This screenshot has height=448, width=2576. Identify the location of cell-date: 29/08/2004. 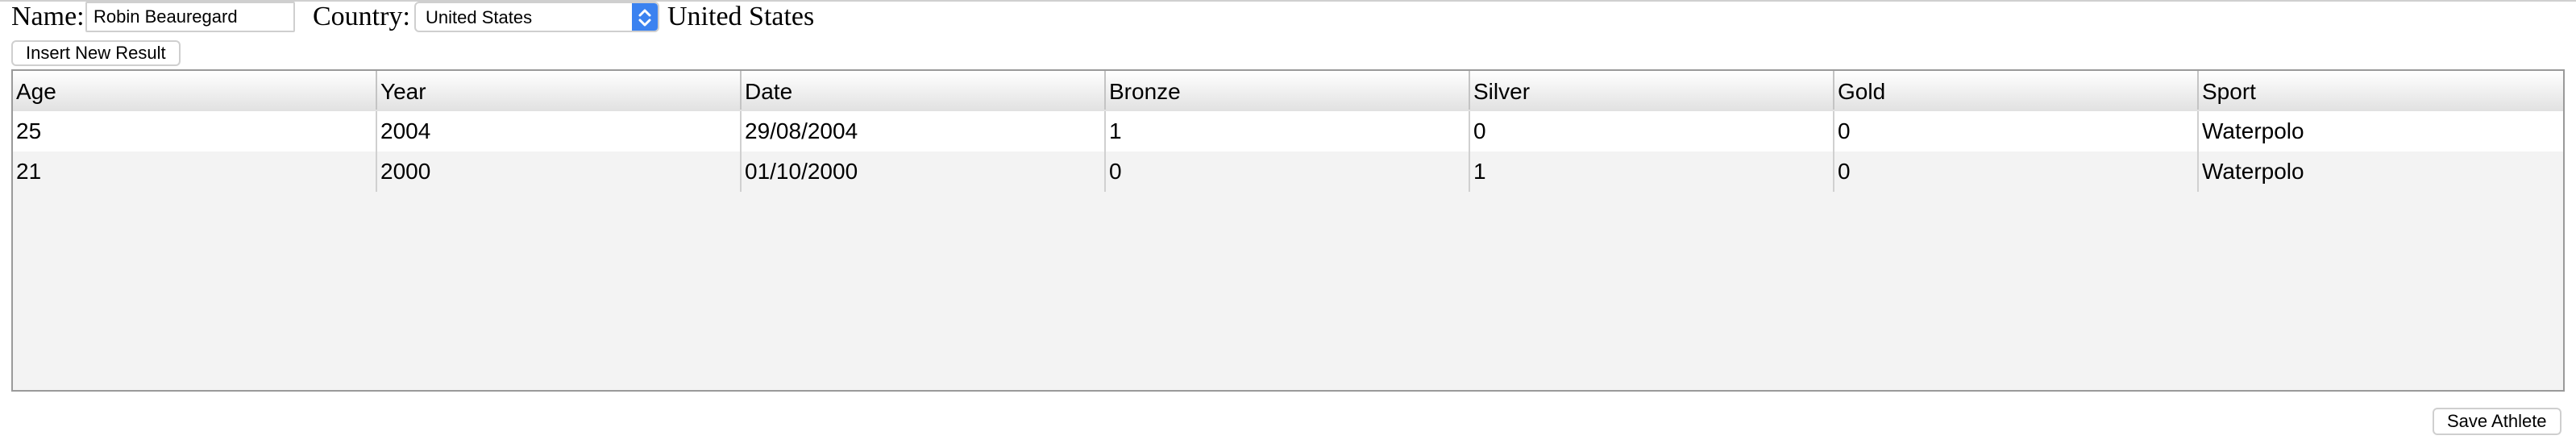
(924, 131).